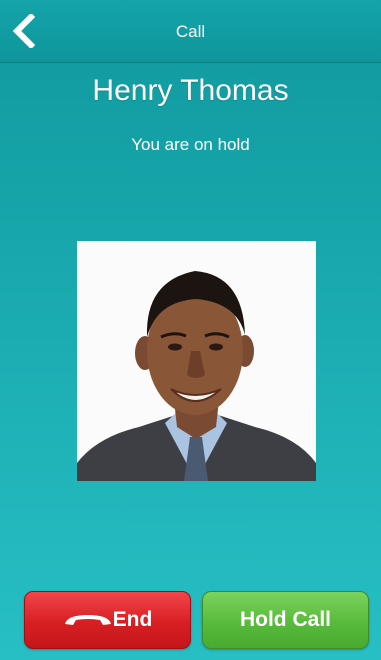 The image size is (381, 660). What do you see at coordinates (190, 144) in the screenshot?
I see `call-status: You are on hold` at bounding box center [190, 144].